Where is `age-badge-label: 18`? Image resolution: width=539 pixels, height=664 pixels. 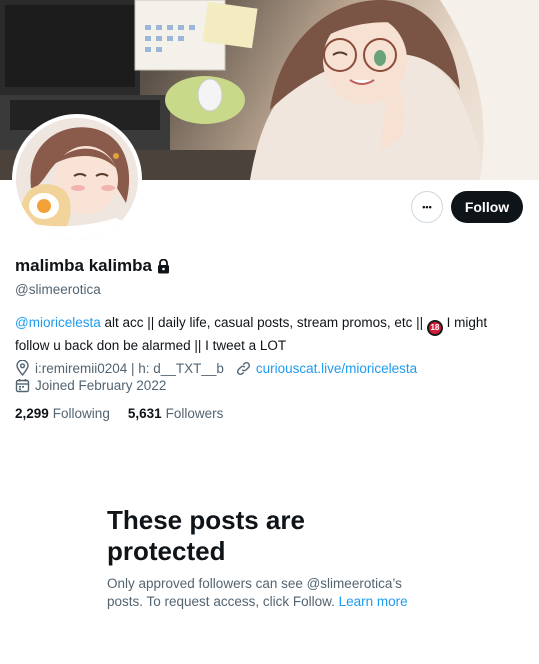
age-badge-label: 18 is located at coordinates (435, 327).